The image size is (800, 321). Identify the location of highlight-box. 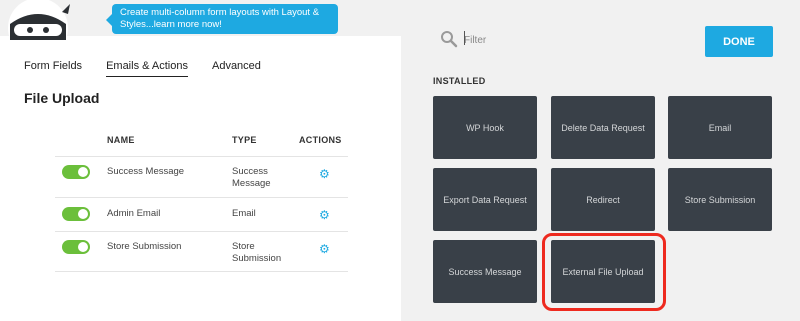
(604, 272).